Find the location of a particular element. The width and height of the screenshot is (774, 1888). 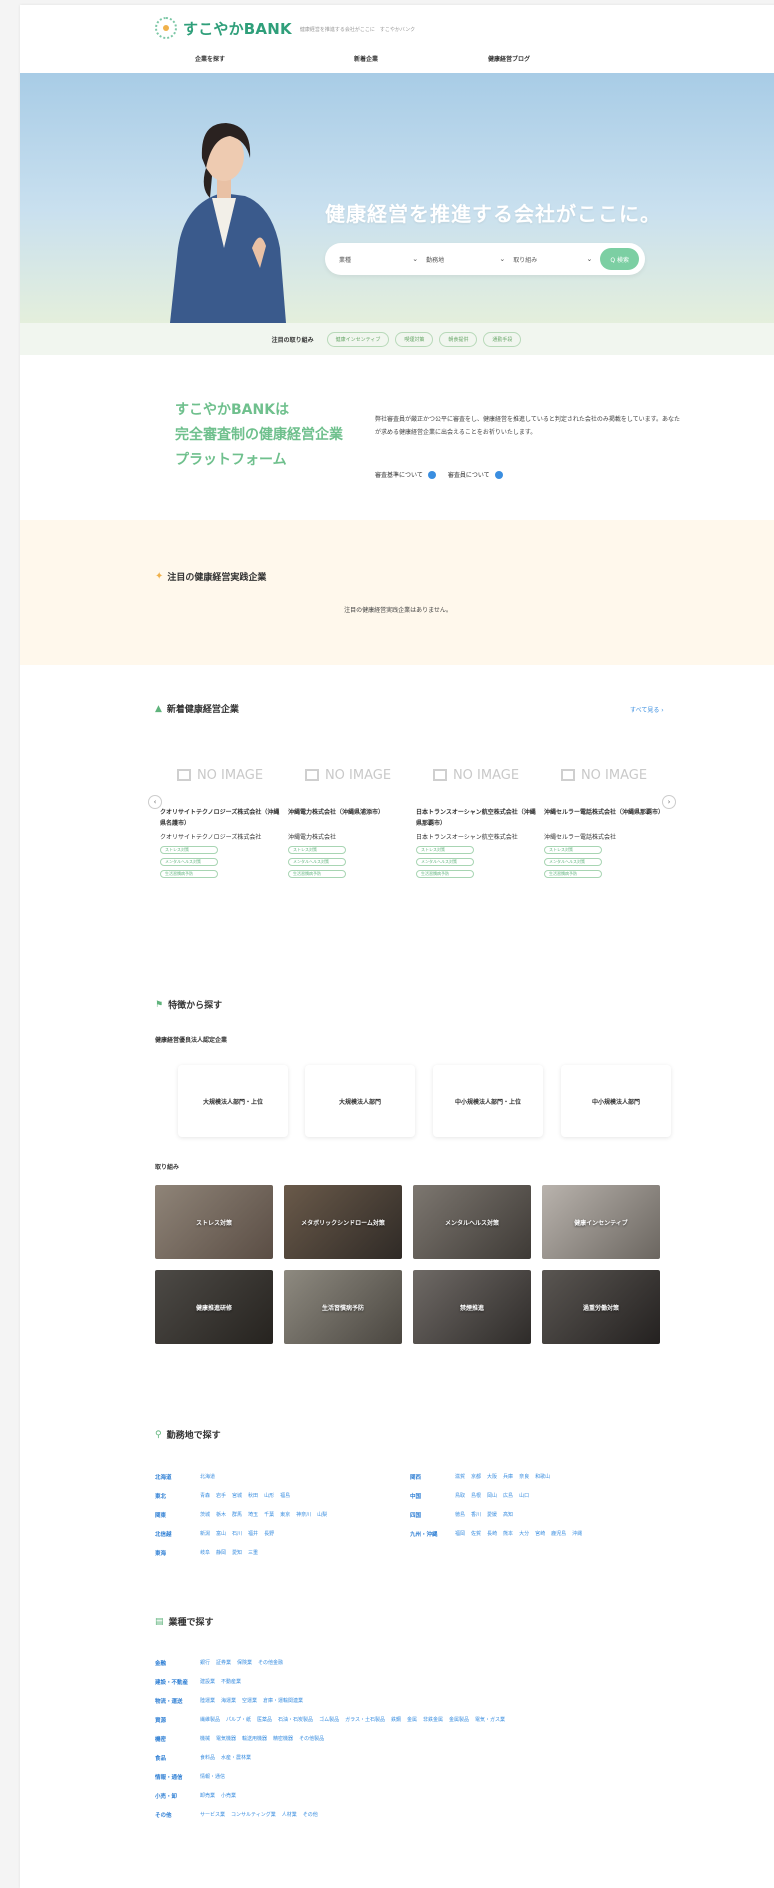

prefecture-link: 島根 is located at coordinates (476, 1495).